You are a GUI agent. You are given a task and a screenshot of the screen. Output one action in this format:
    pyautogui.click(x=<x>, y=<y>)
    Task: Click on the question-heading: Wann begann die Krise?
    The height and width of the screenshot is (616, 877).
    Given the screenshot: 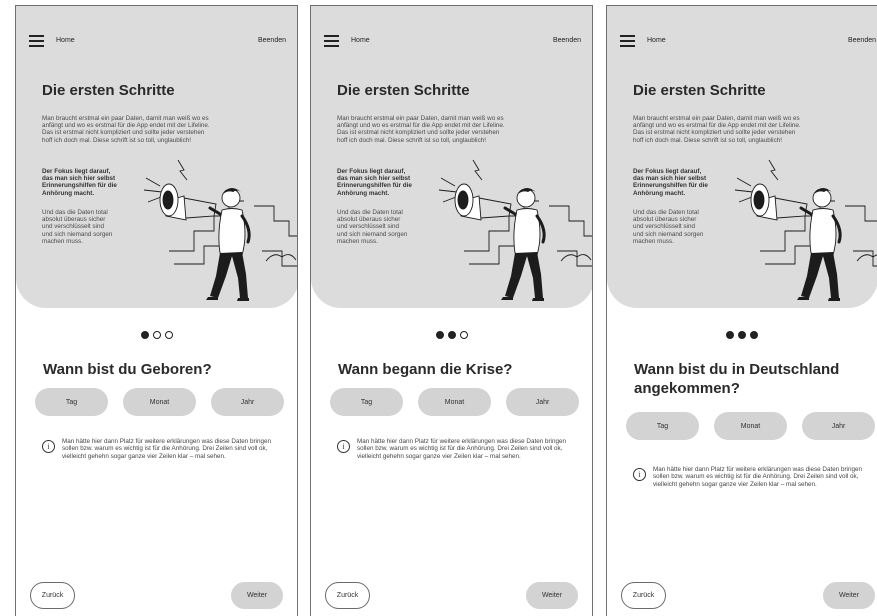 What is the action you would take?
    pyautogui.click(x=425, y=369)
    